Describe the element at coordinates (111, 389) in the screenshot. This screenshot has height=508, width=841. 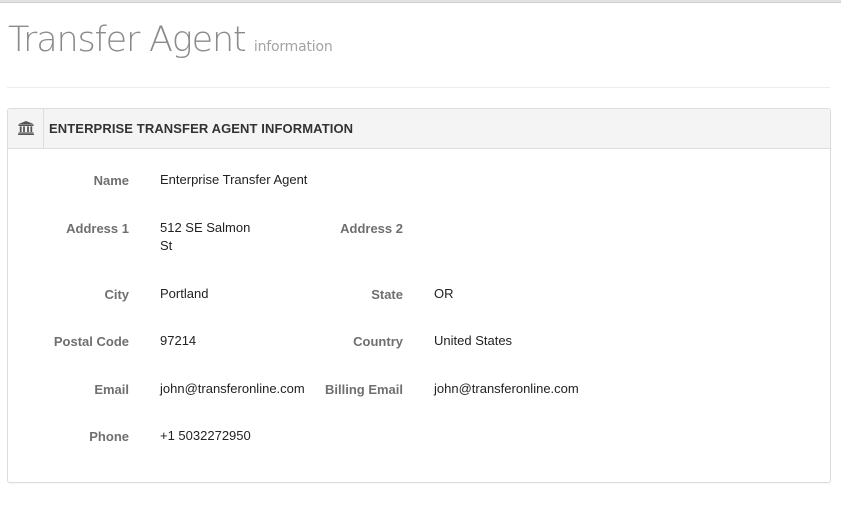
I see `email-label: Email` at that location.